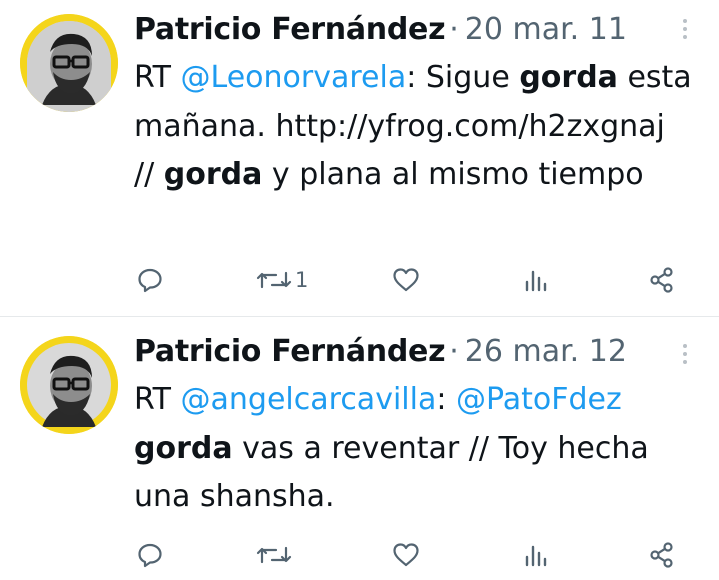 This screenshot has width=719, height=580. Describe the element at coordinates (309, 399) in the screenshot. I see `mention-link: @angelcarcavilla` at that location.